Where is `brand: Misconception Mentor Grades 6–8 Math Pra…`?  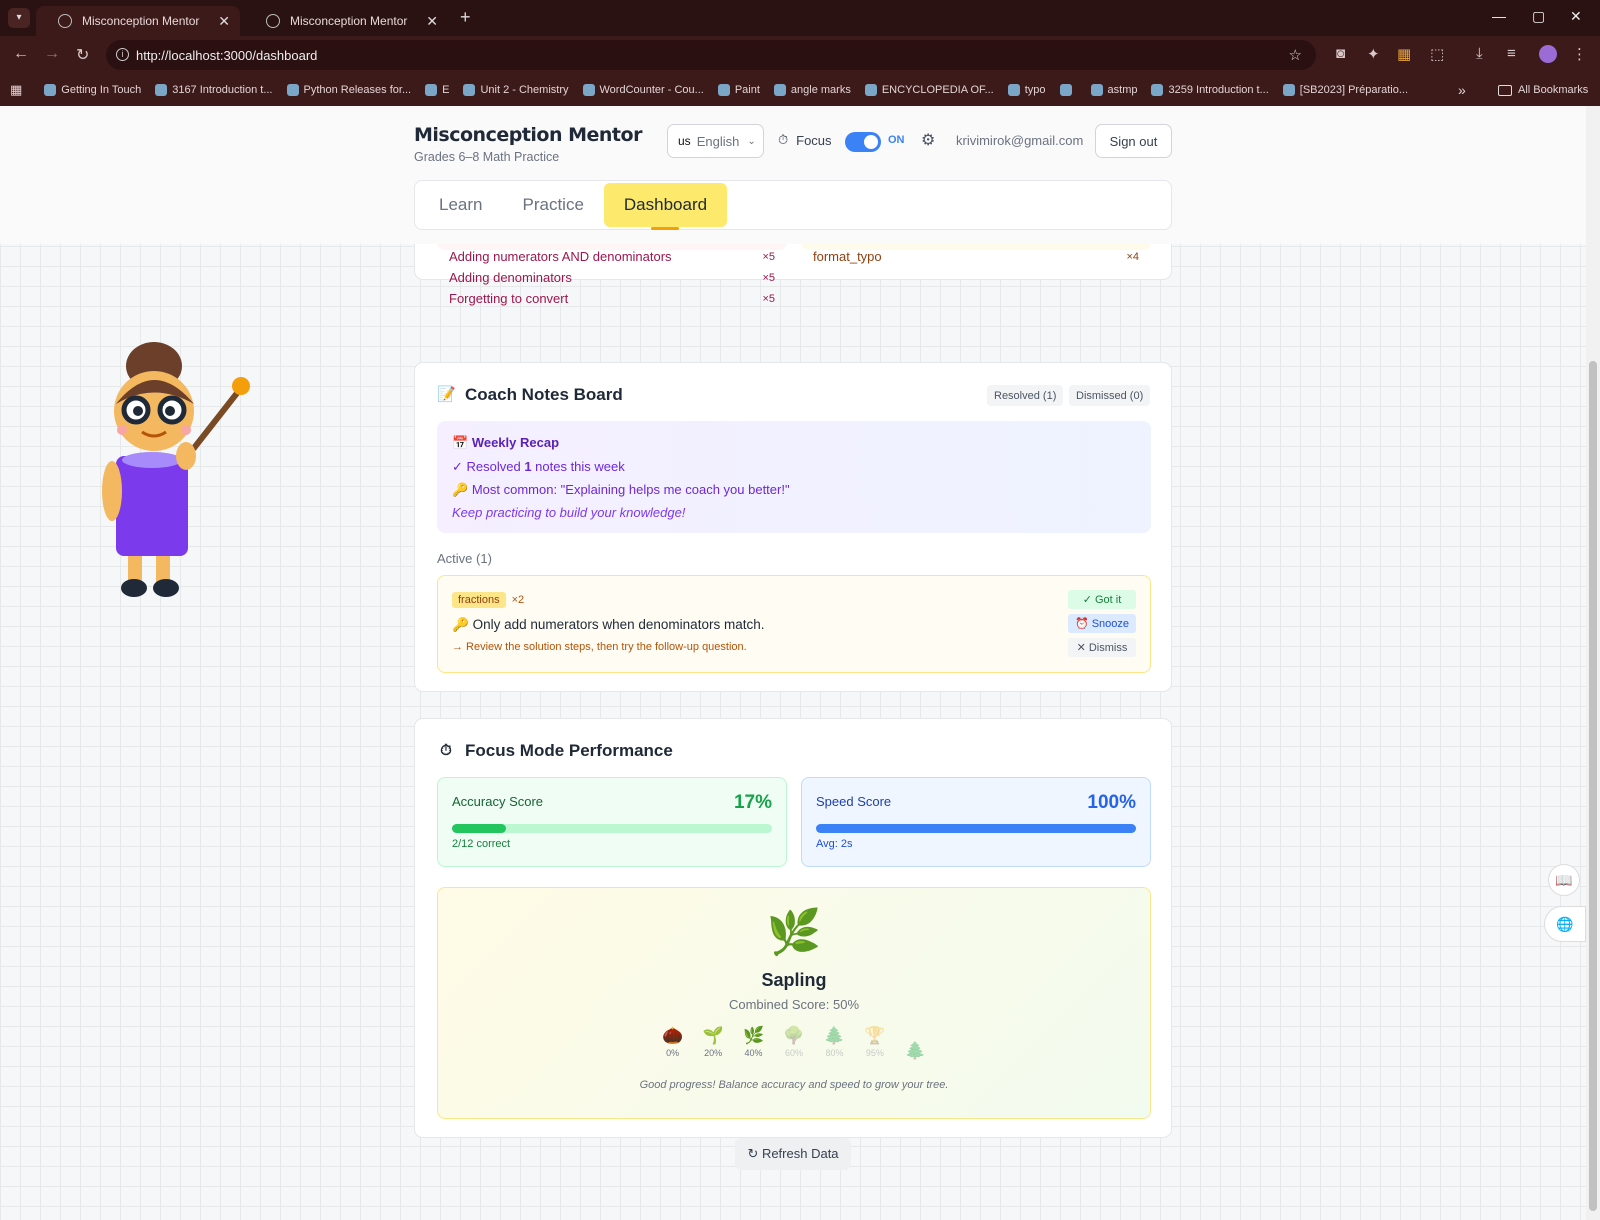 brand: Misconception Mentor Grades 6–8 Math Pra… is located at coordinates (528, 144).